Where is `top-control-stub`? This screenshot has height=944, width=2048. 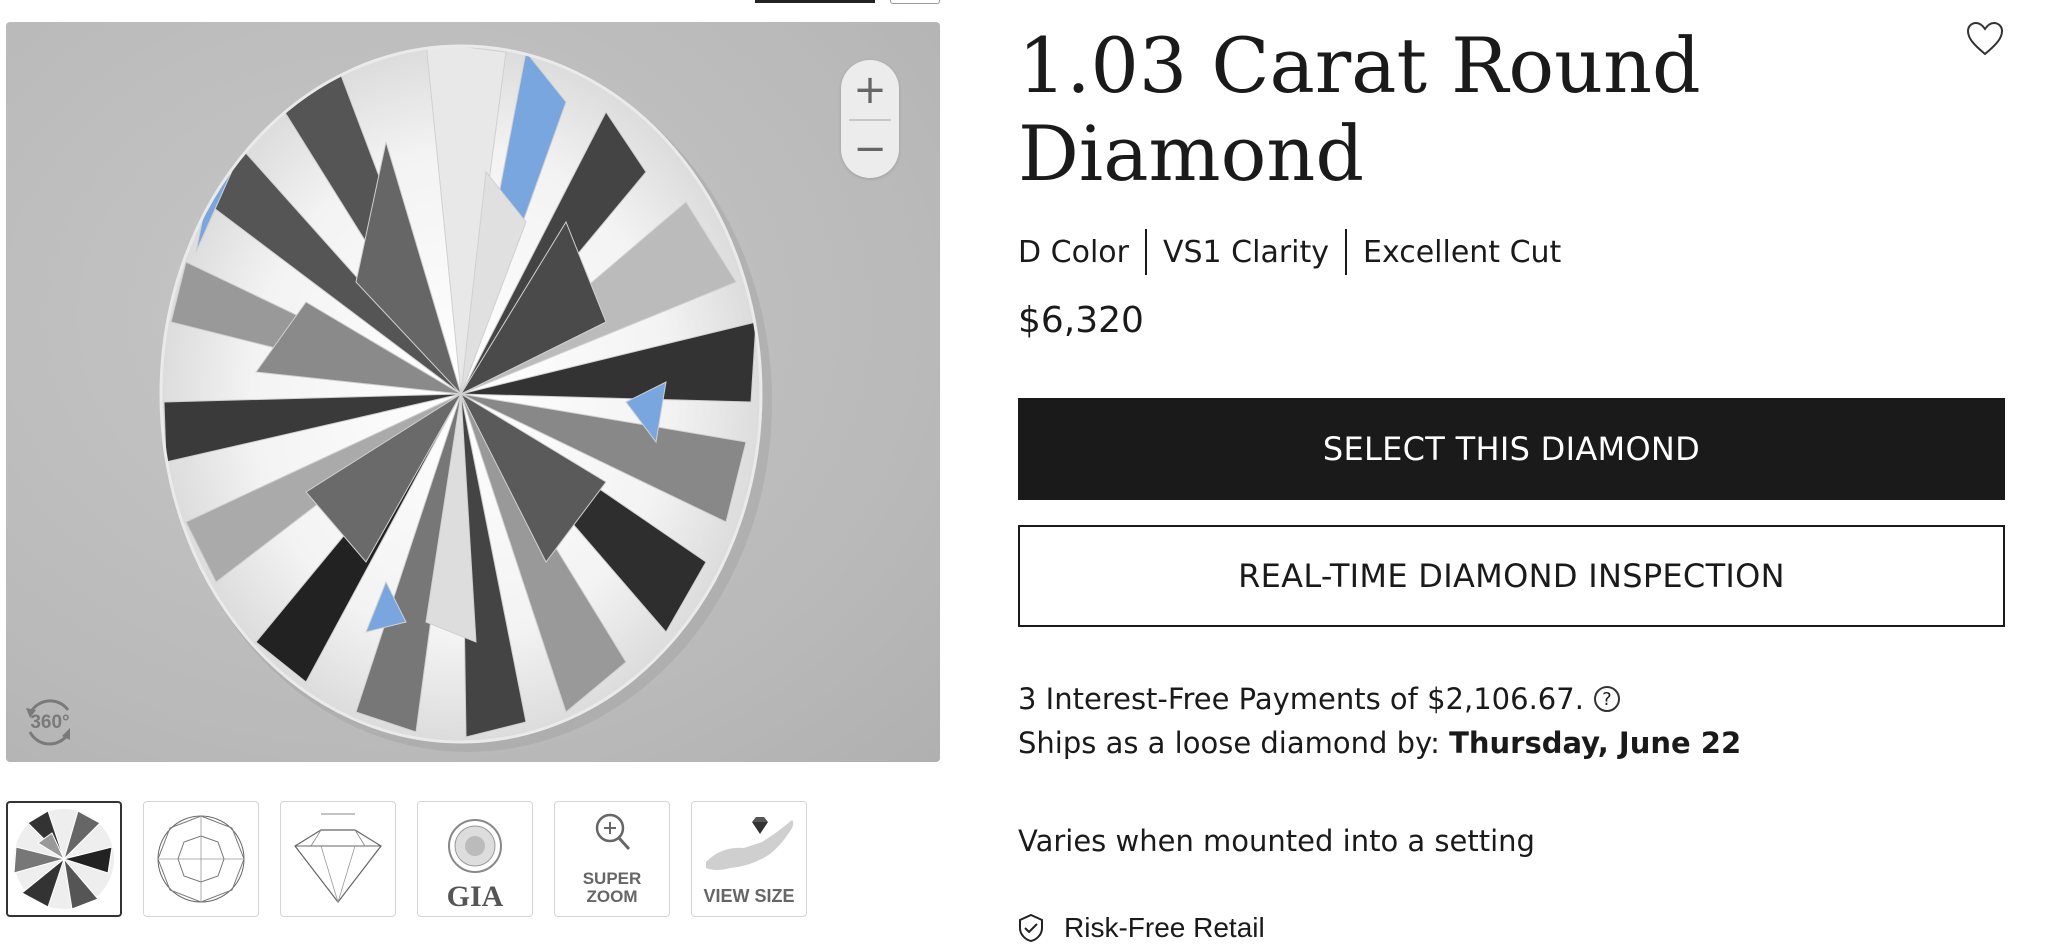
top-control-stub is located at coordinates (915, 2).